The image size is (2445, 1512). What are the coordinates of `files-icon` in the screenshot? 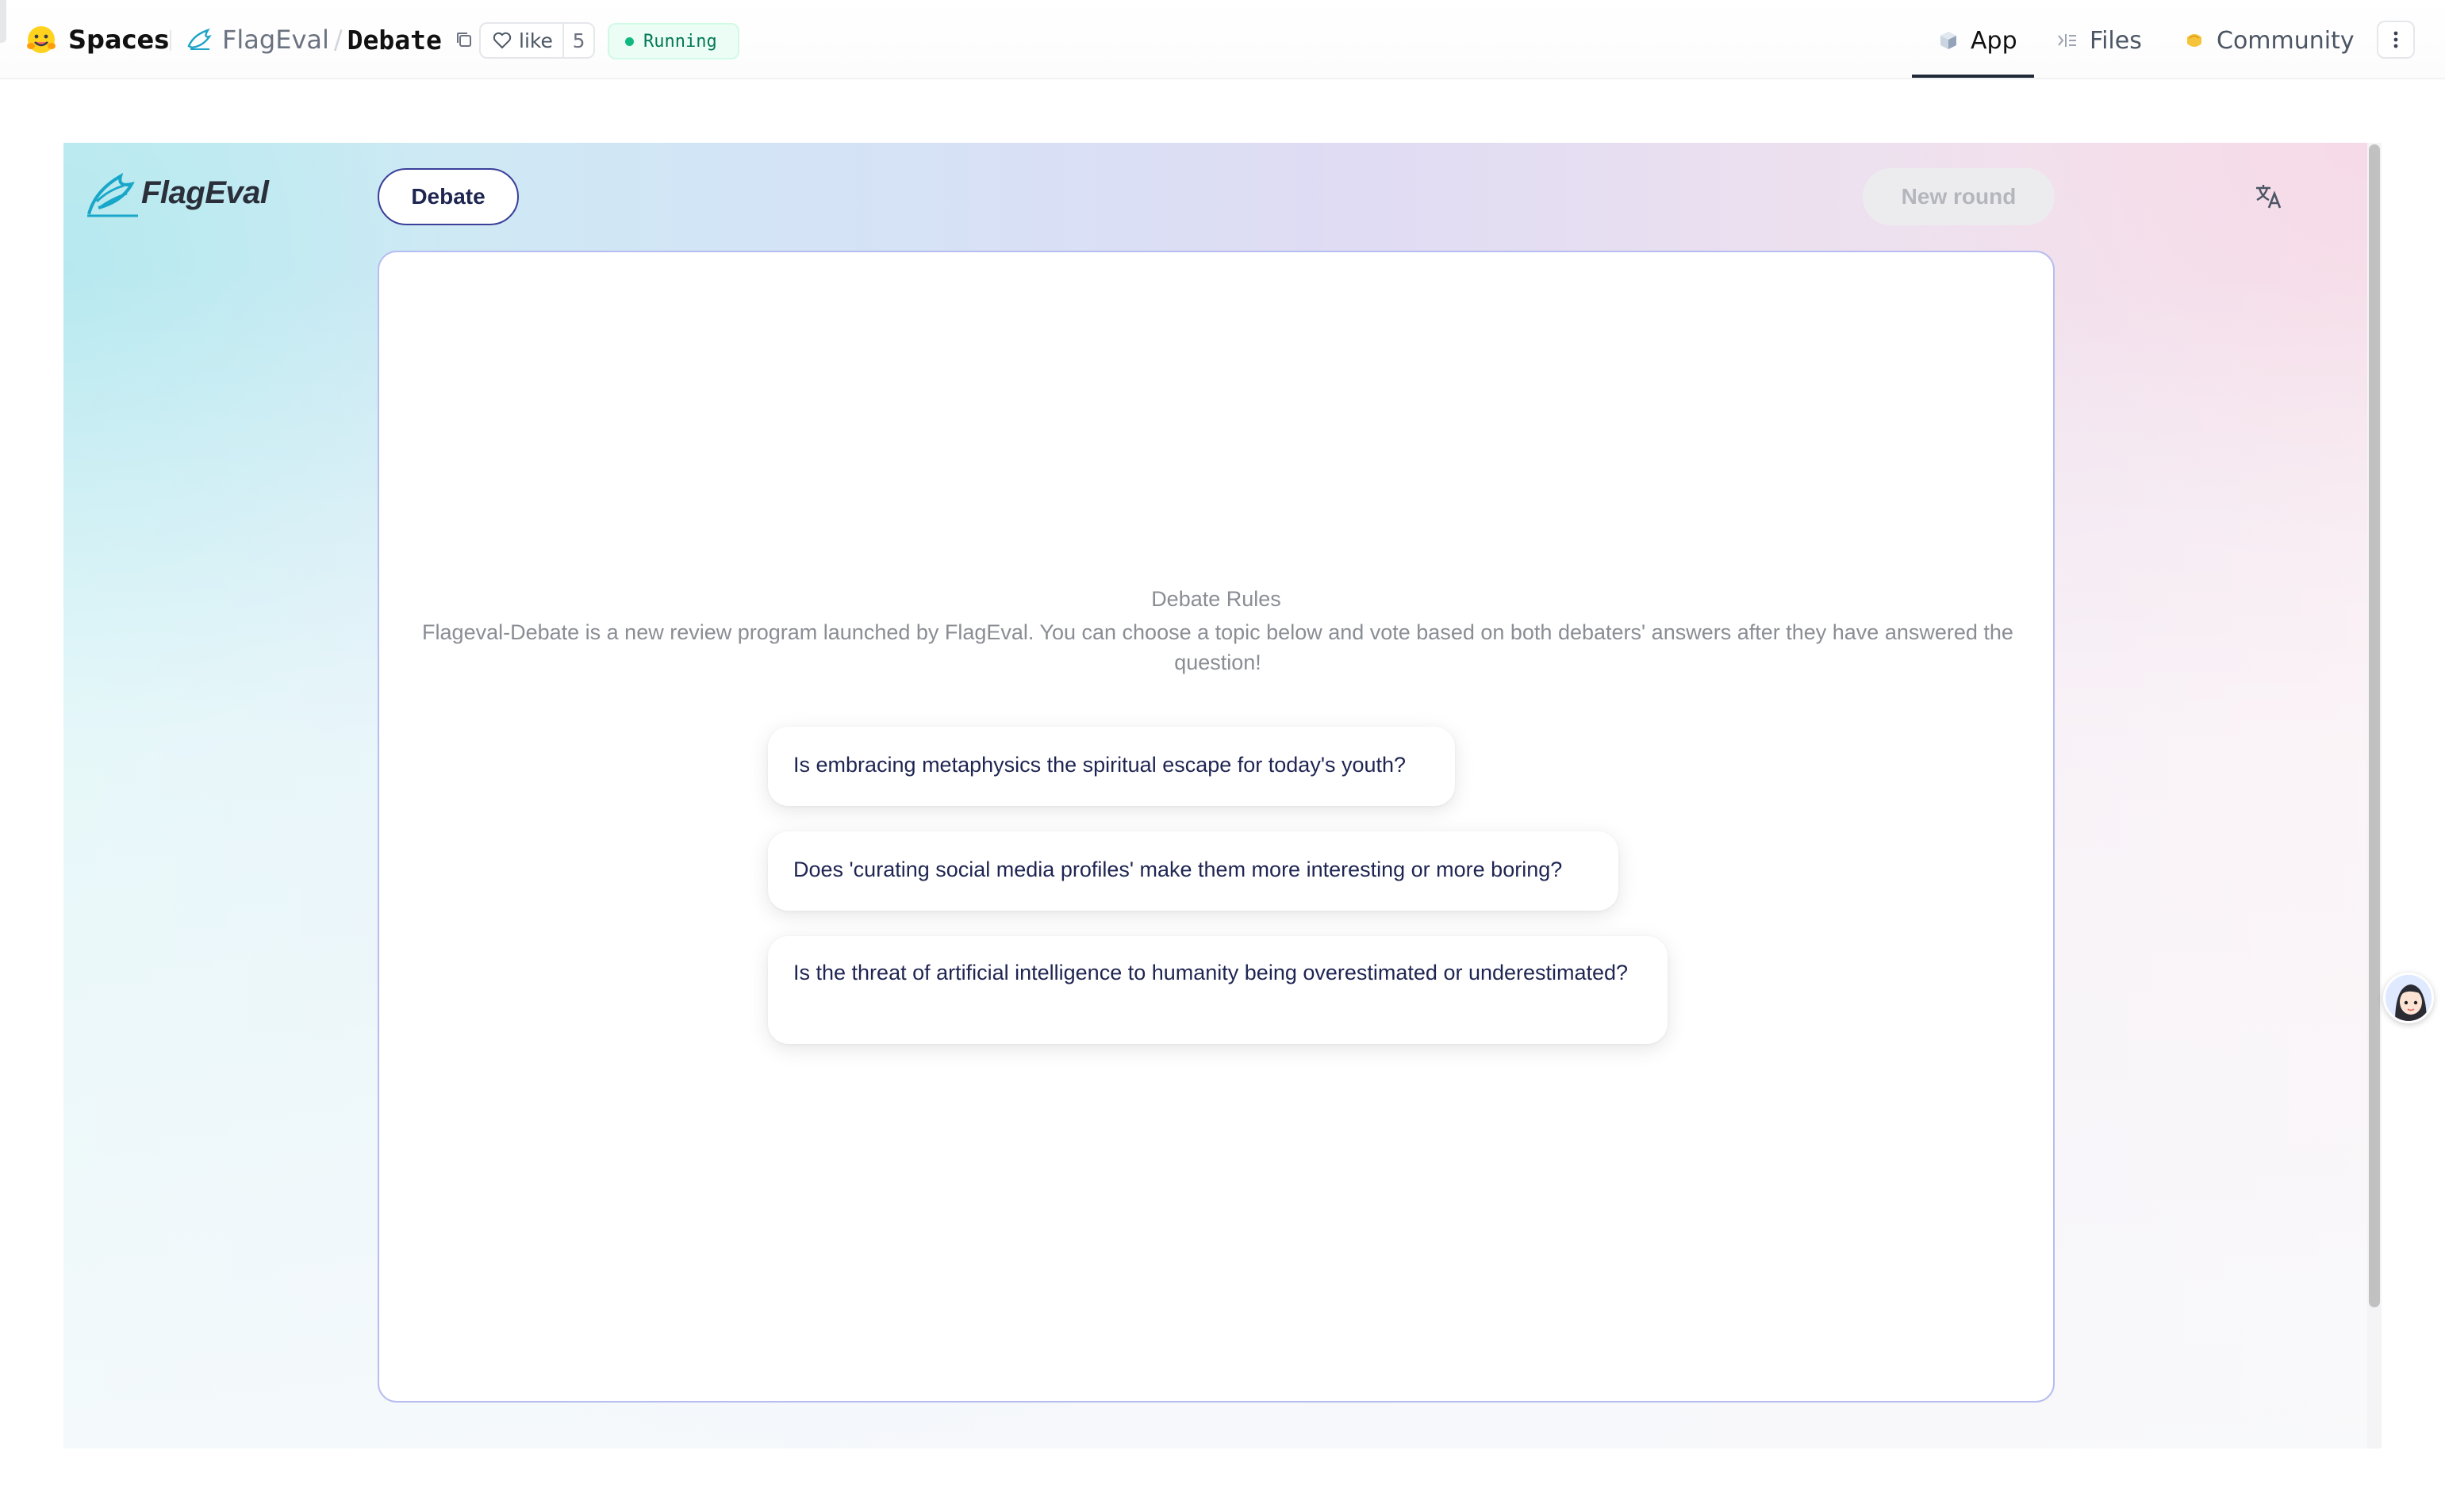 It's located at (2067, 41).